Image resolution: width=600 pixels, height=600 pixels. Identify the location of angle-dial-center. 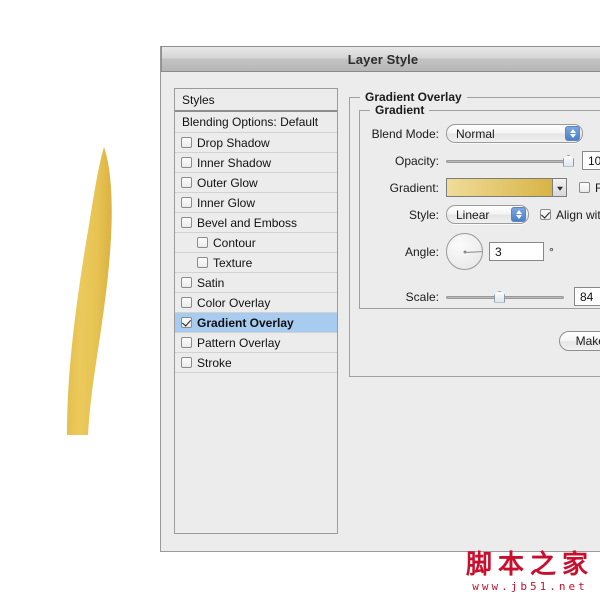
(464, 251).